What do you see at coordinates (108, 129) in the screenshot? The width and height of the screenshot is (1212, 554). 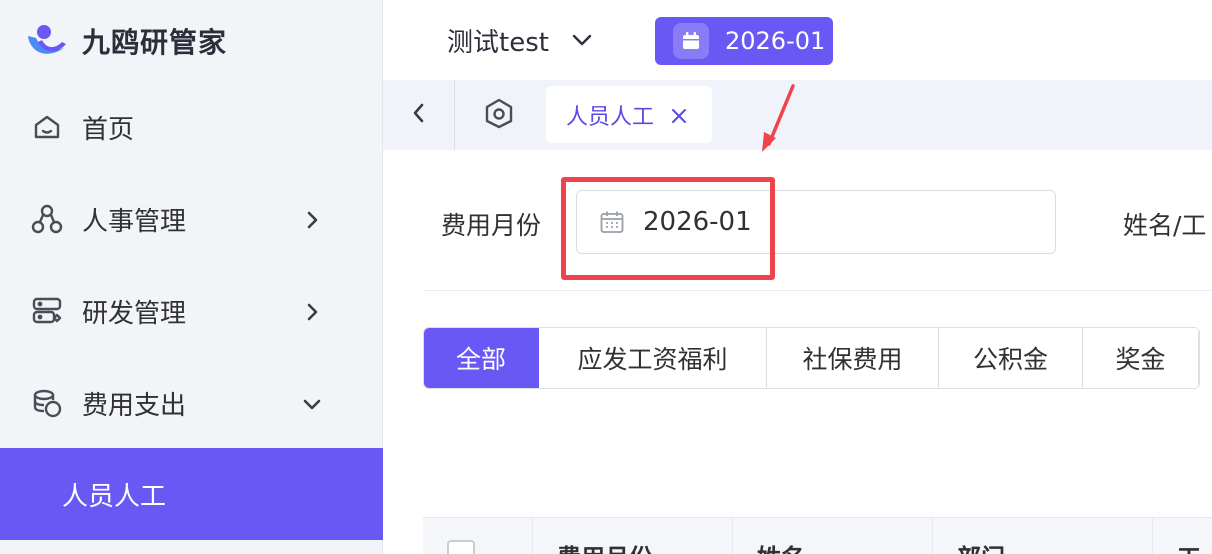 I see `sidebar-item-label: 首页` at bounding box center [108, 129].